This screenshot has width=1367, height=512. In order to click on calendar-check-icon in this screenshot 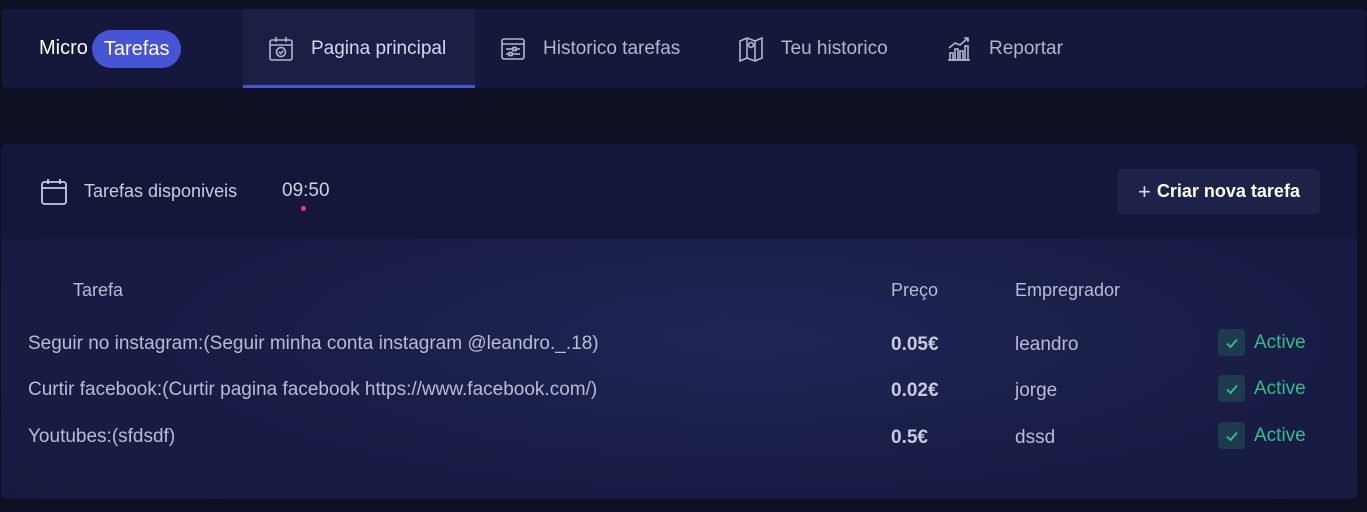, I will do `click(281, 48)`.